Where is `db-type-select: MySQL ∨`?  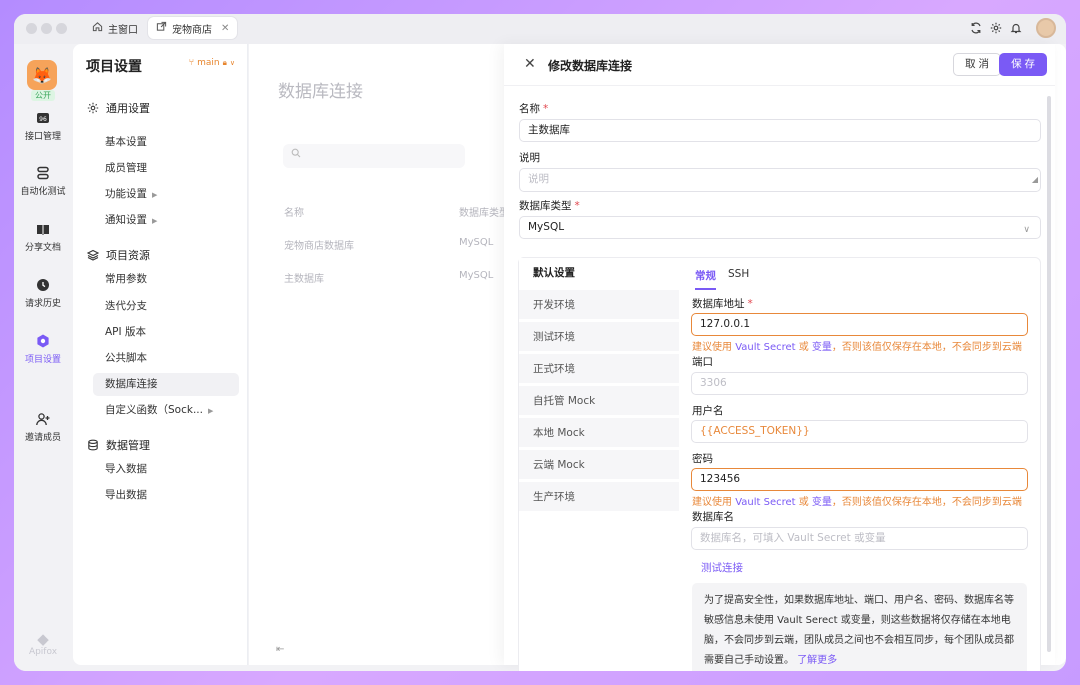 db-type-select: MySQL ∨ is located at coordinates (780, 227).